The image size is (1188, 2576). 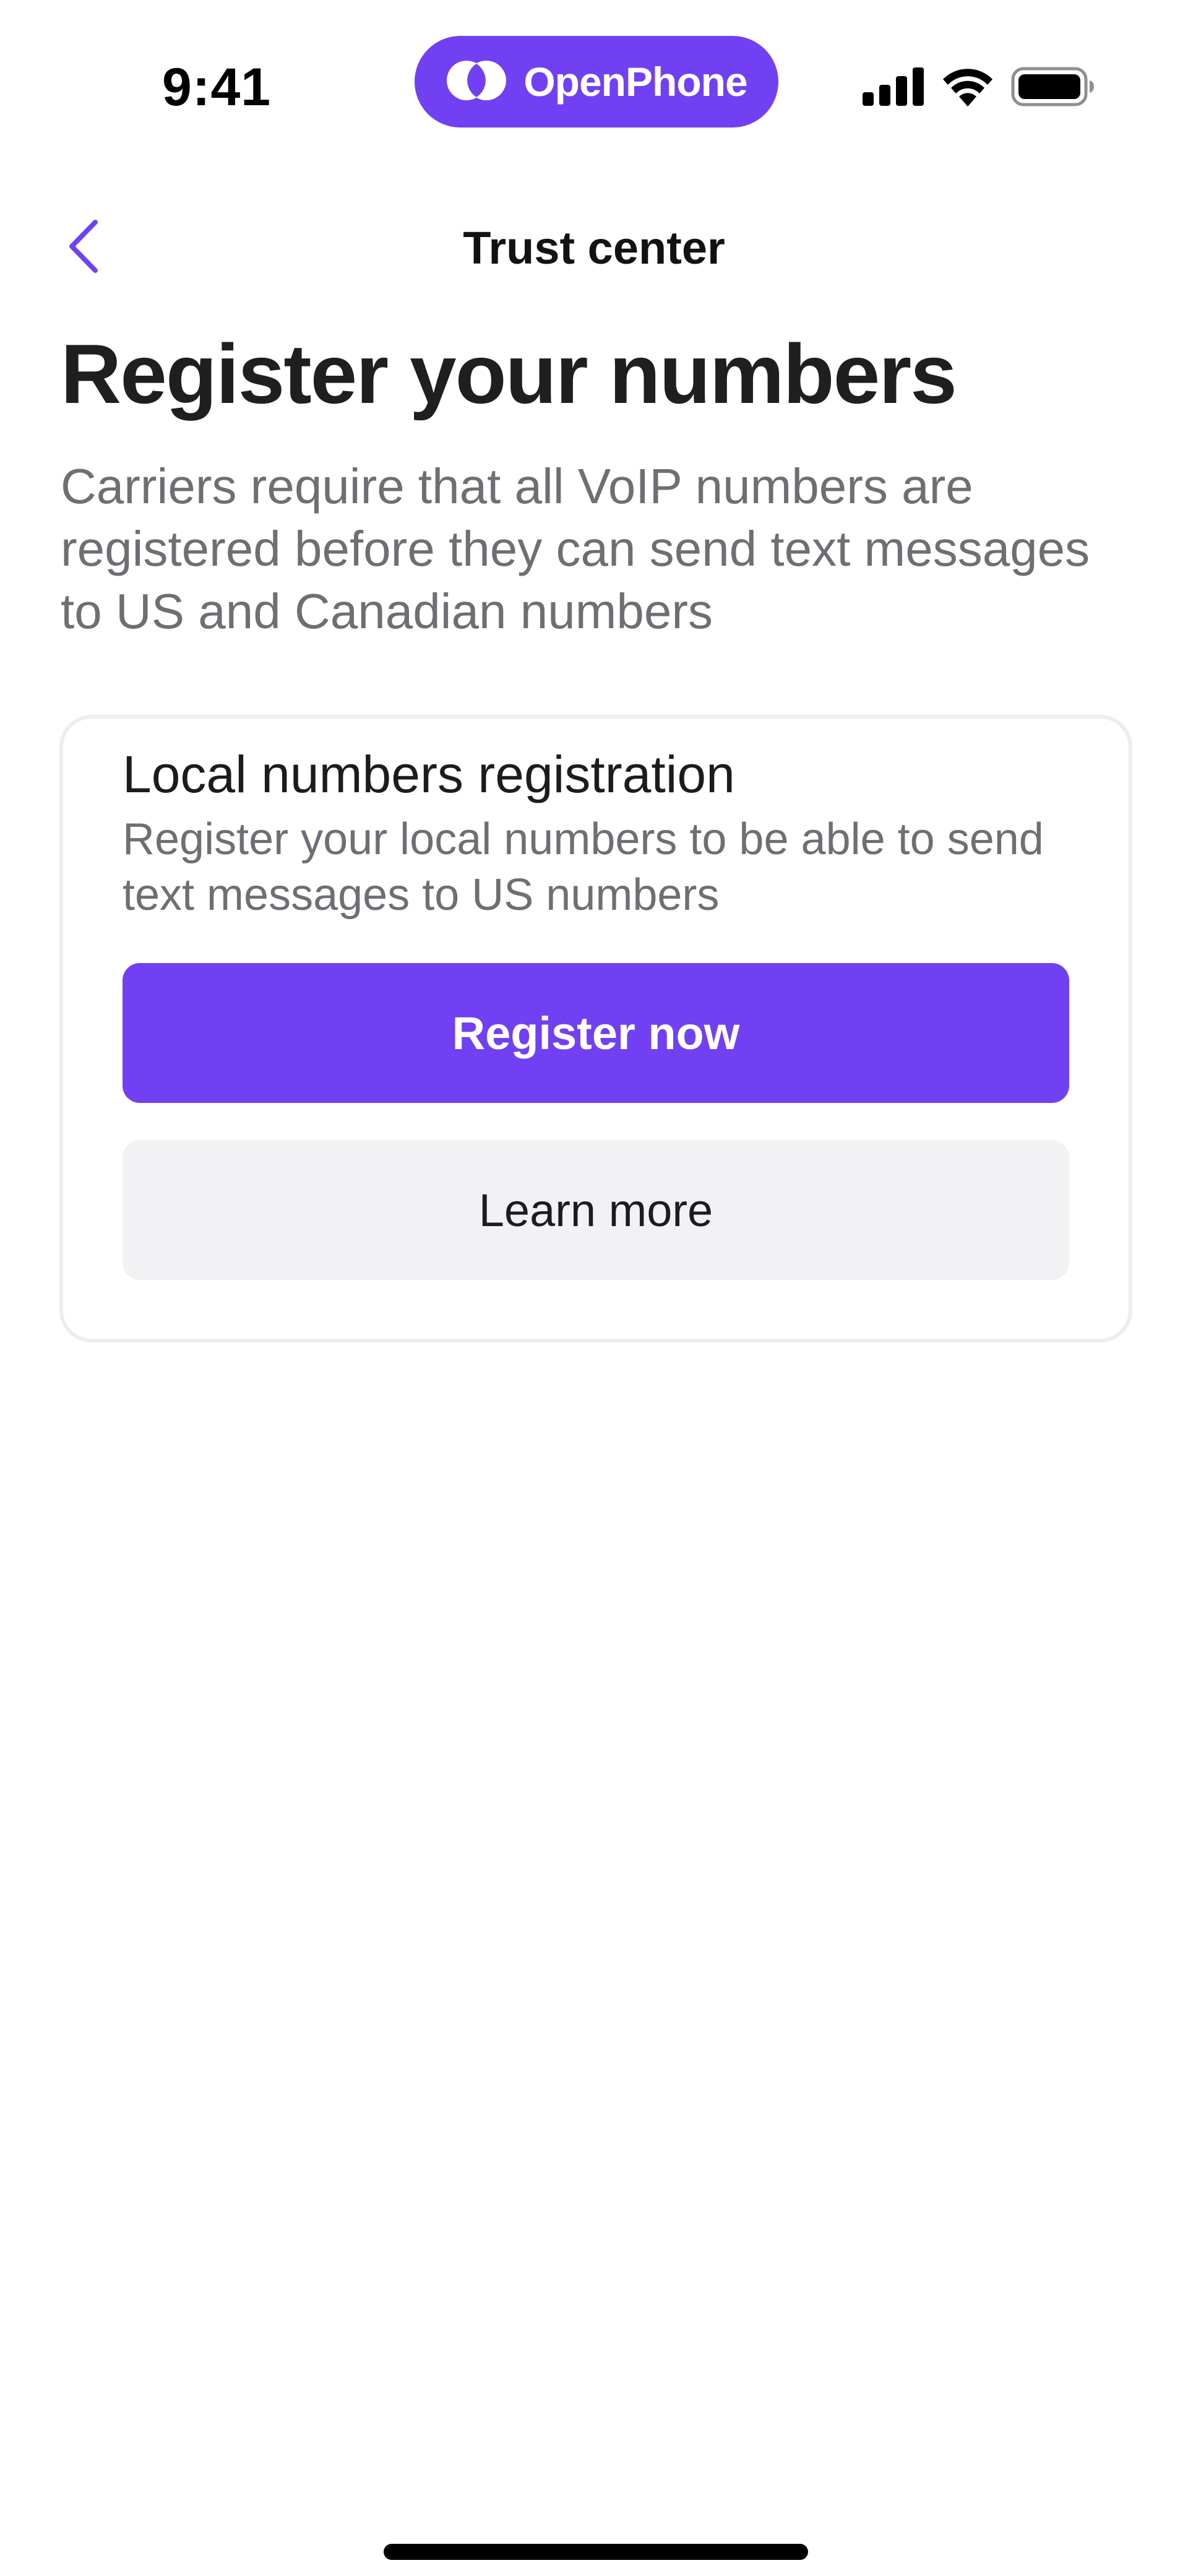 I want to click on brand-name: OpenPhone, so click(x=635, y=82).